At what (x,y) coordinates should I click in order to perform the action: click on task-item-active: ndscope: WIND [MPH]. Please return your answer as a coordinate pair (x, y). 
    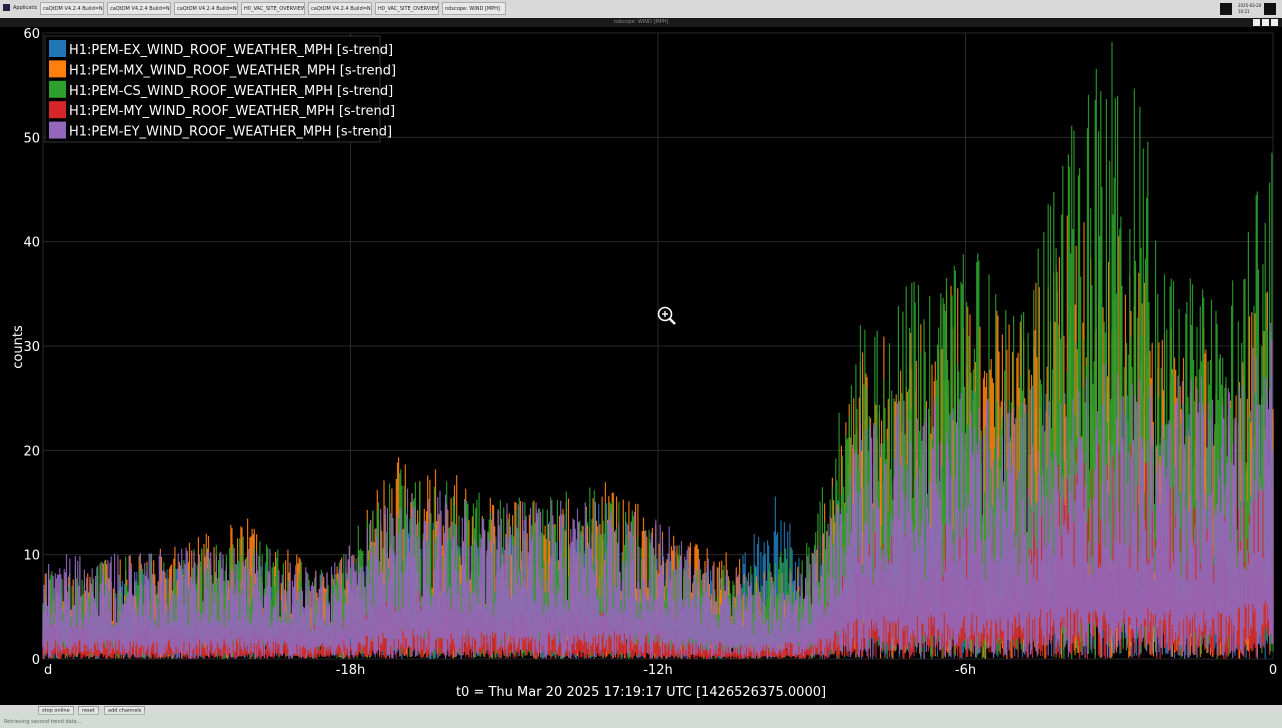
    Looking at the image, I should click on (474, 8).